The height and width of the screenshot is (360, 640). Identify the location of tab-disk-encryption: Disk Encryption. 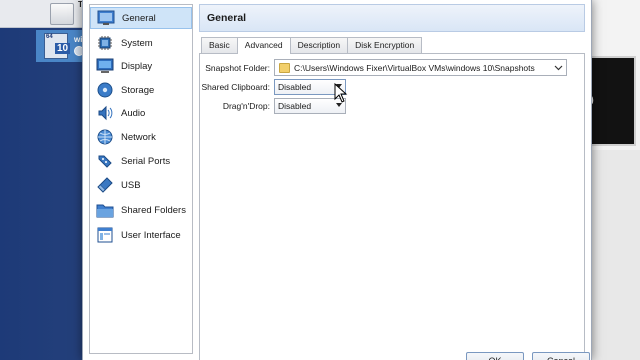
(385, 45).